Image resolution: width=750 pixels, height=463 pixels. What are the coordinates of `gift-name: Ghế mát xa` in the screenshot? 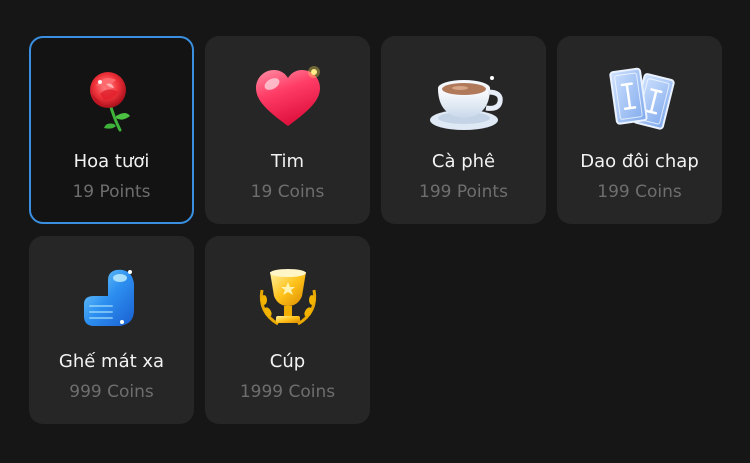 It's located at (111, 361).